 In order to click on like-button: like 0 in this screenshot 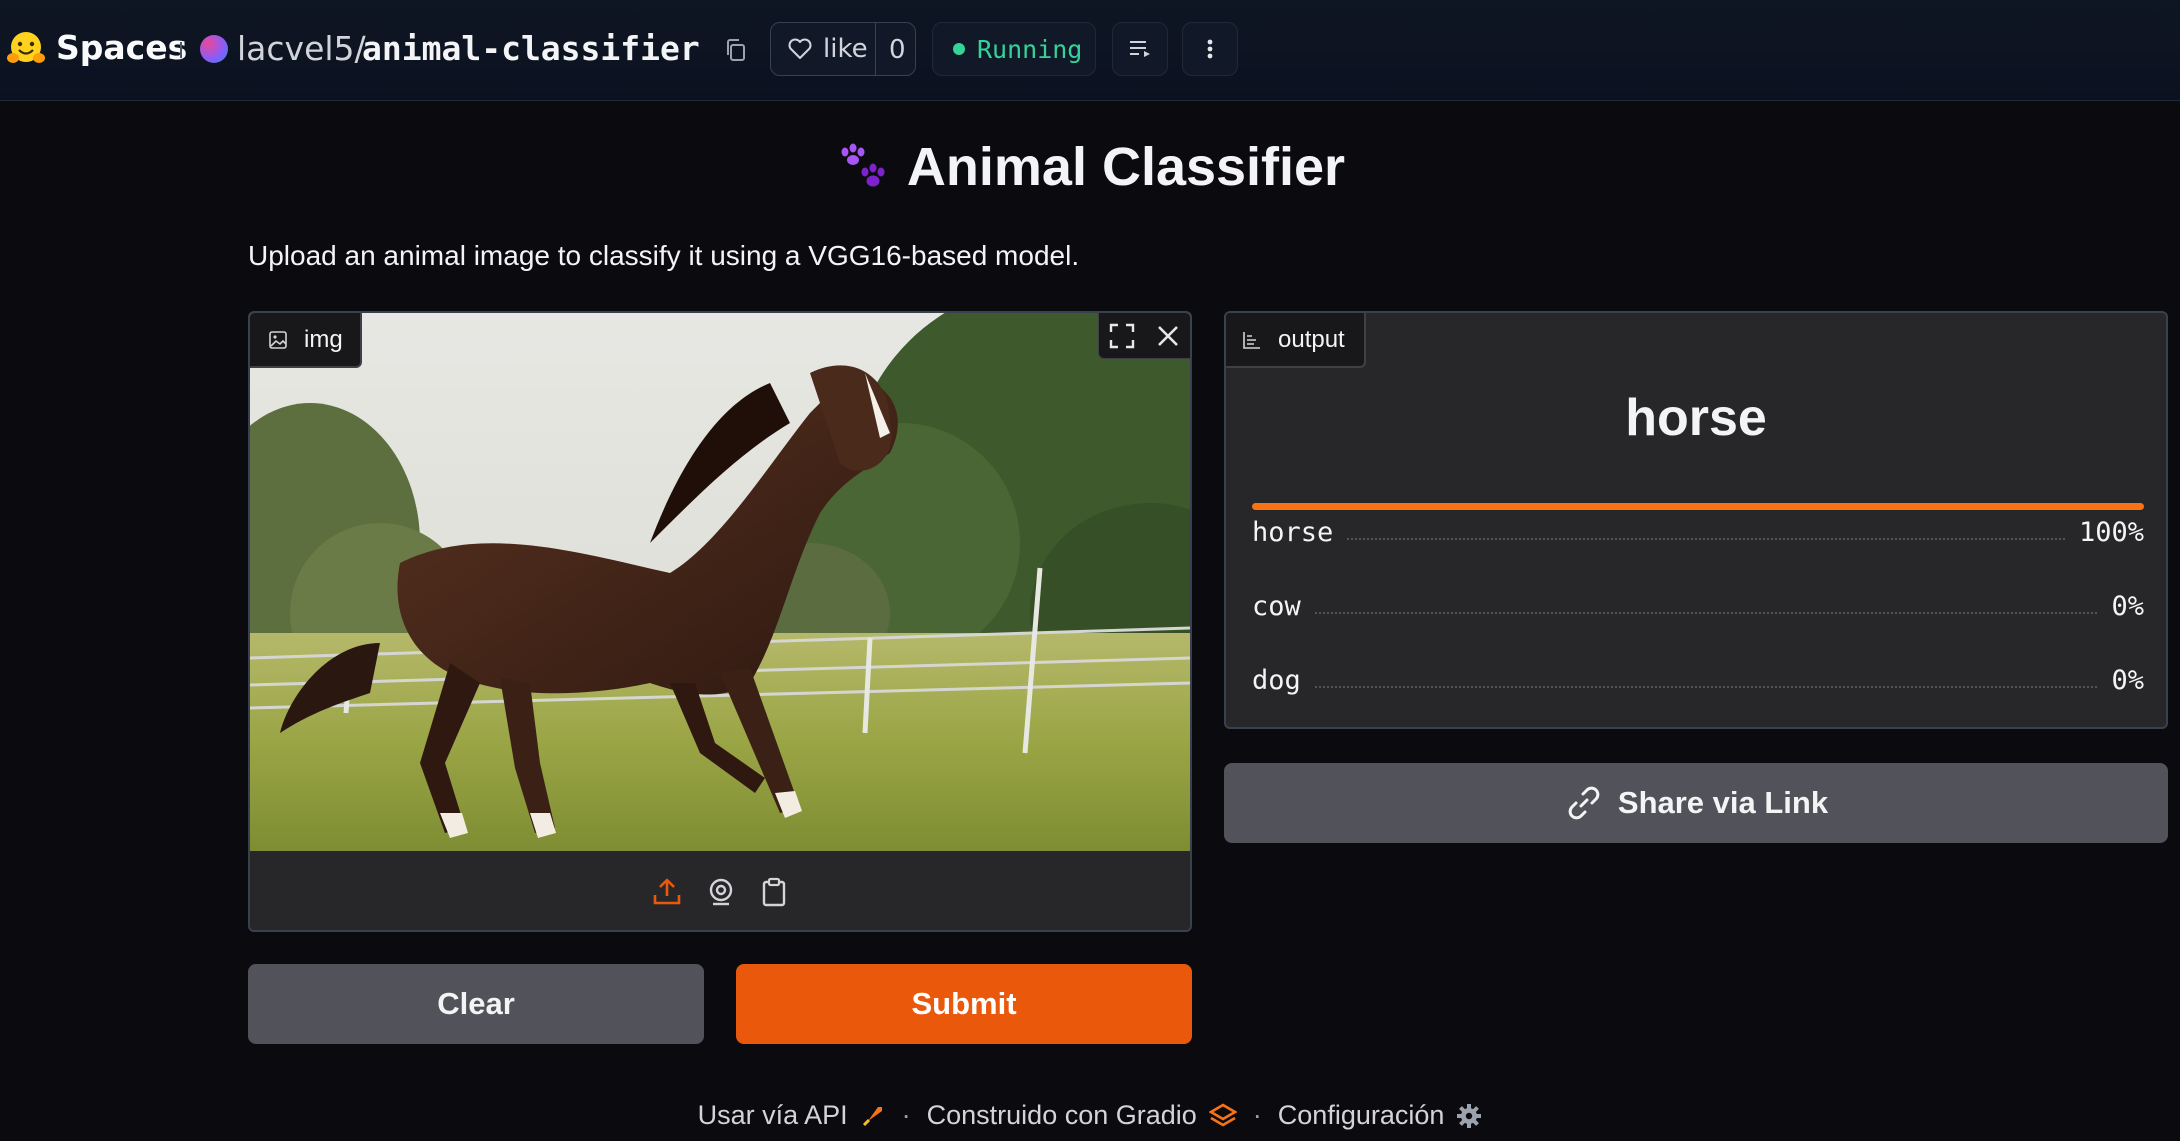, I will do `click(843, 49)`.